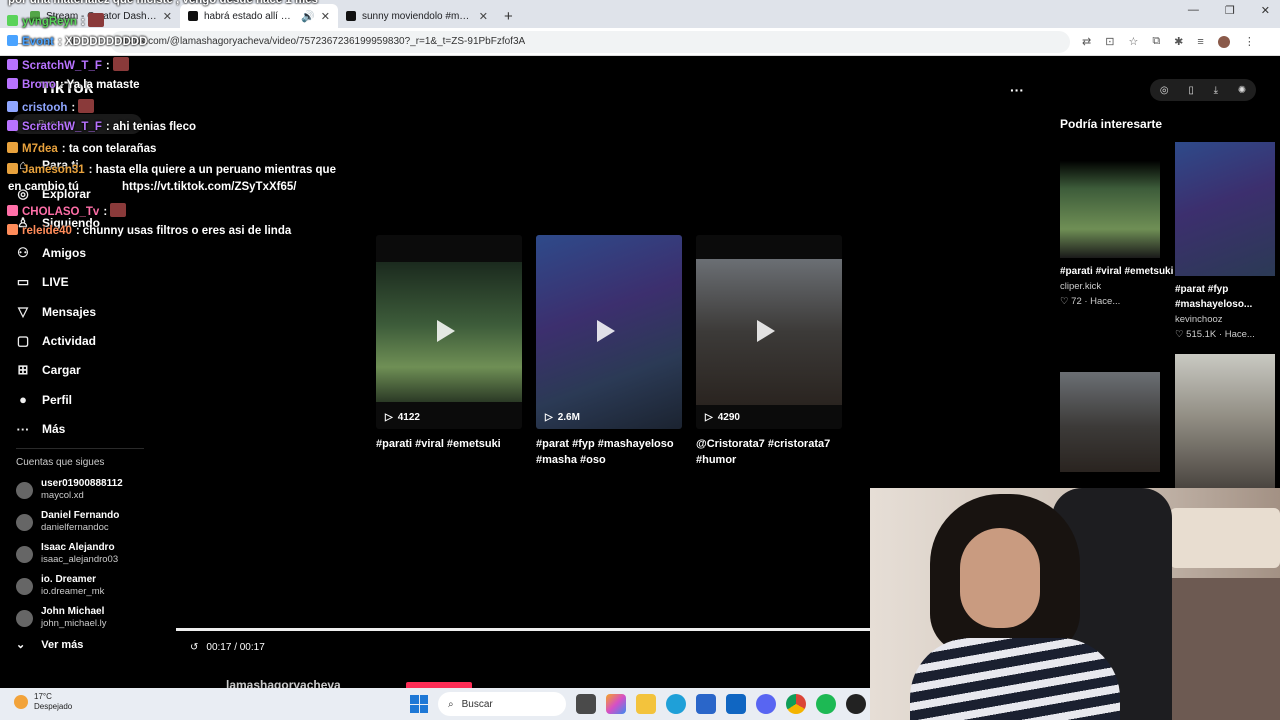 This screenshot has height=720, width=1280. Describe the element at coordinates (417, 16) in the screenshot. I see `tab-sunny: sunny moviendolo #mony1sg ✕` at that location.